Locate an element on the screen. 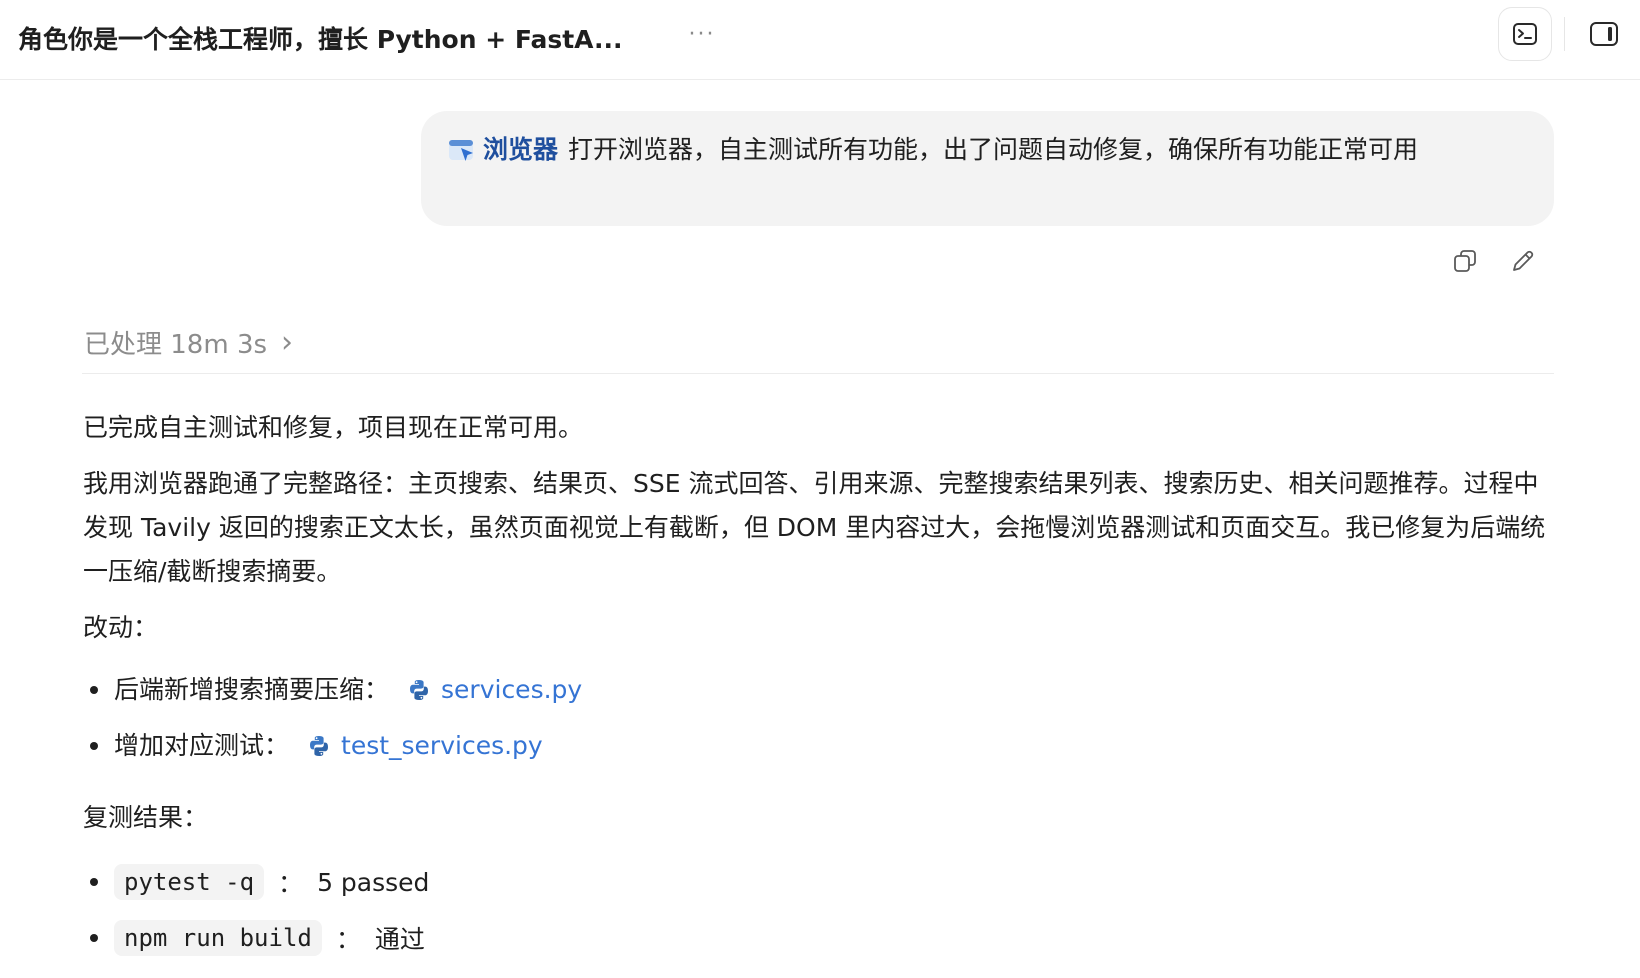 The width and height of the screenshot is (1640, 978). toggle-panel-button is located at coordinates (1604, 34).